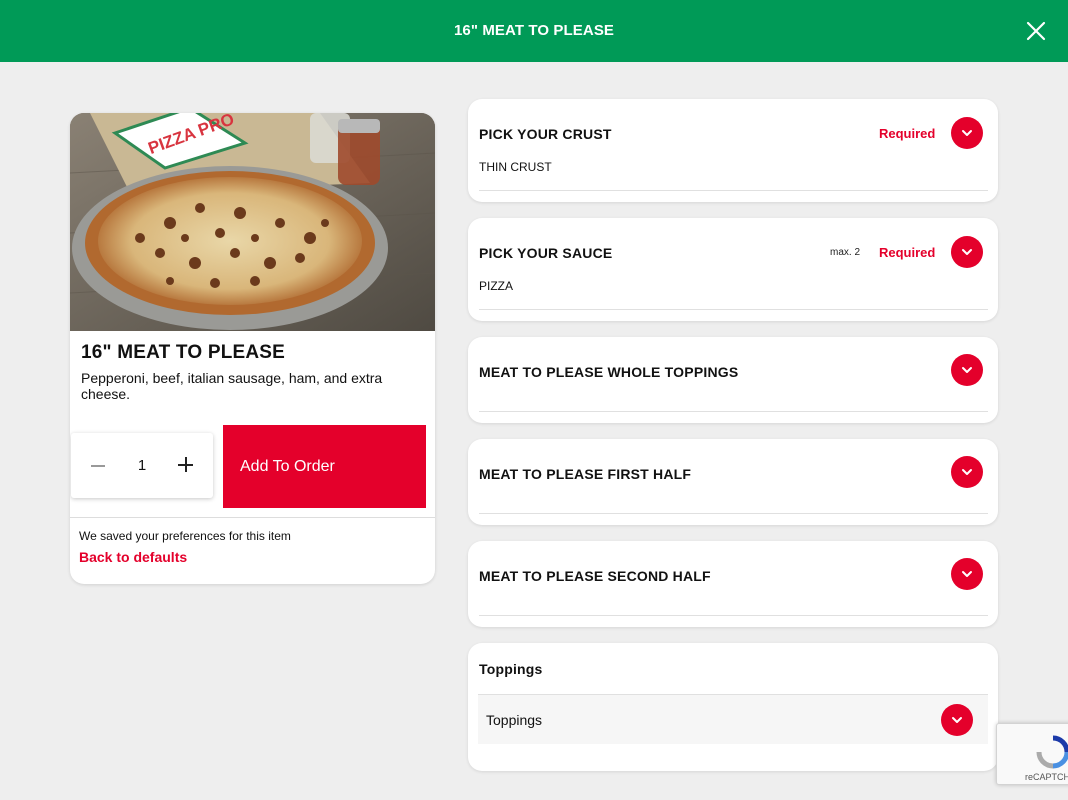  Describe the element at coordinates (595, 576) in the screenshot. I see `section-heading: MEAT TO PLEASE SECOND HALF` at that location.